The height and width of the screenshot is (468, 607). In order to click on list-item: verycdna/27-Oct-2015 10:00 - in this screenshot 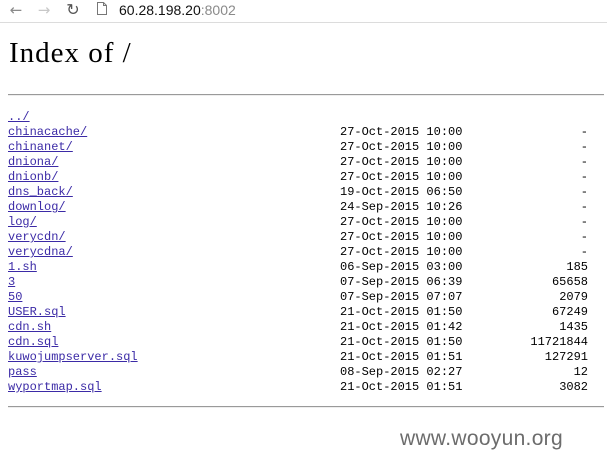, I will do `click(306, 252)`.